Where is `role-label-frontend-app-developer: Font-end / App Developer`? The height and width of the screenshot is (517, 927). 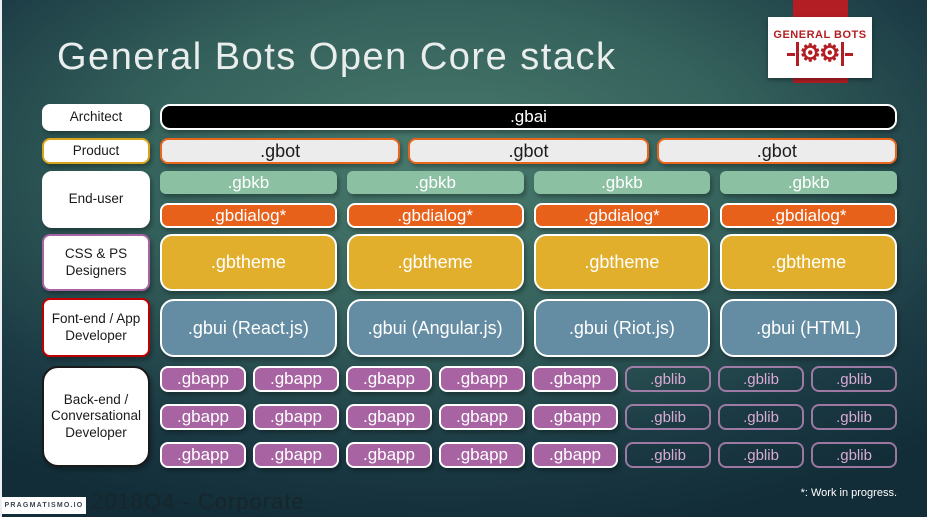
role-label-frontend-app-developer: Font-end / App Developer is located at coordinates (96, 327).